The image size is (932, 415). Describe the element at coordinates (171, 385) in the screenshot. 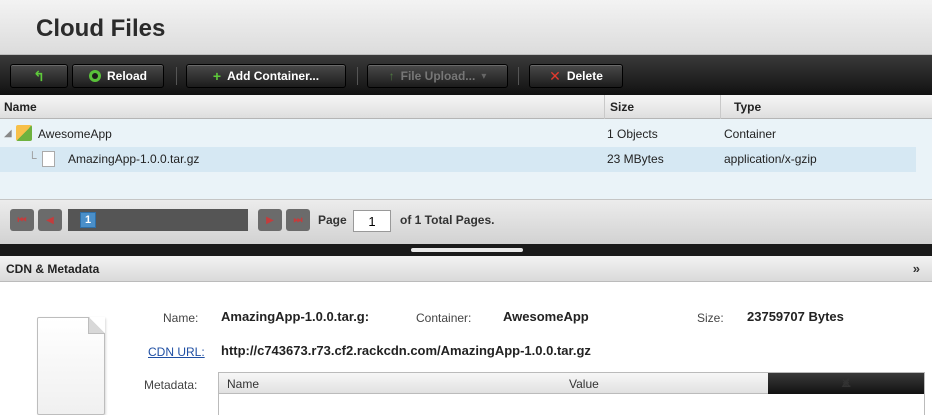

I see `metadata-label: Metadata:` at that location.